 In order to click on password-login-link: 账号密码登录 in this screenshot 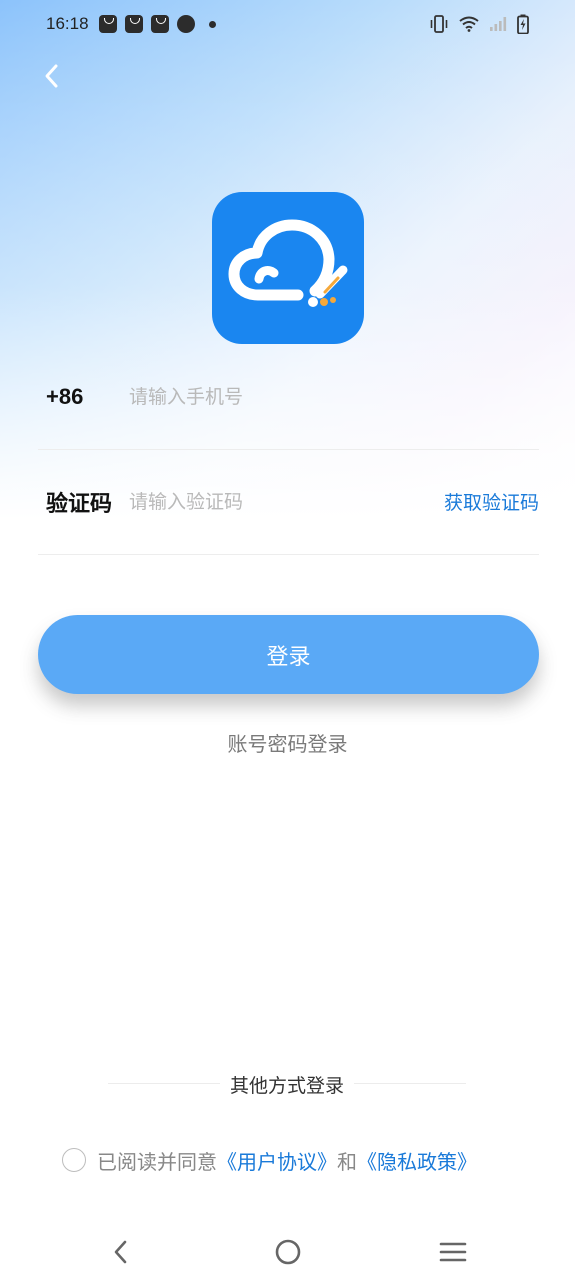, I will do `click(287, 742)`.